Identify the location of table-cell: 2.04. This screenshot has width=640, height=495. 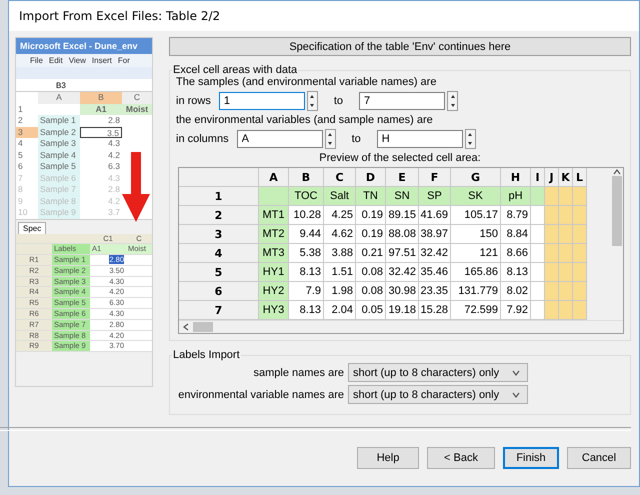
(340, 310).